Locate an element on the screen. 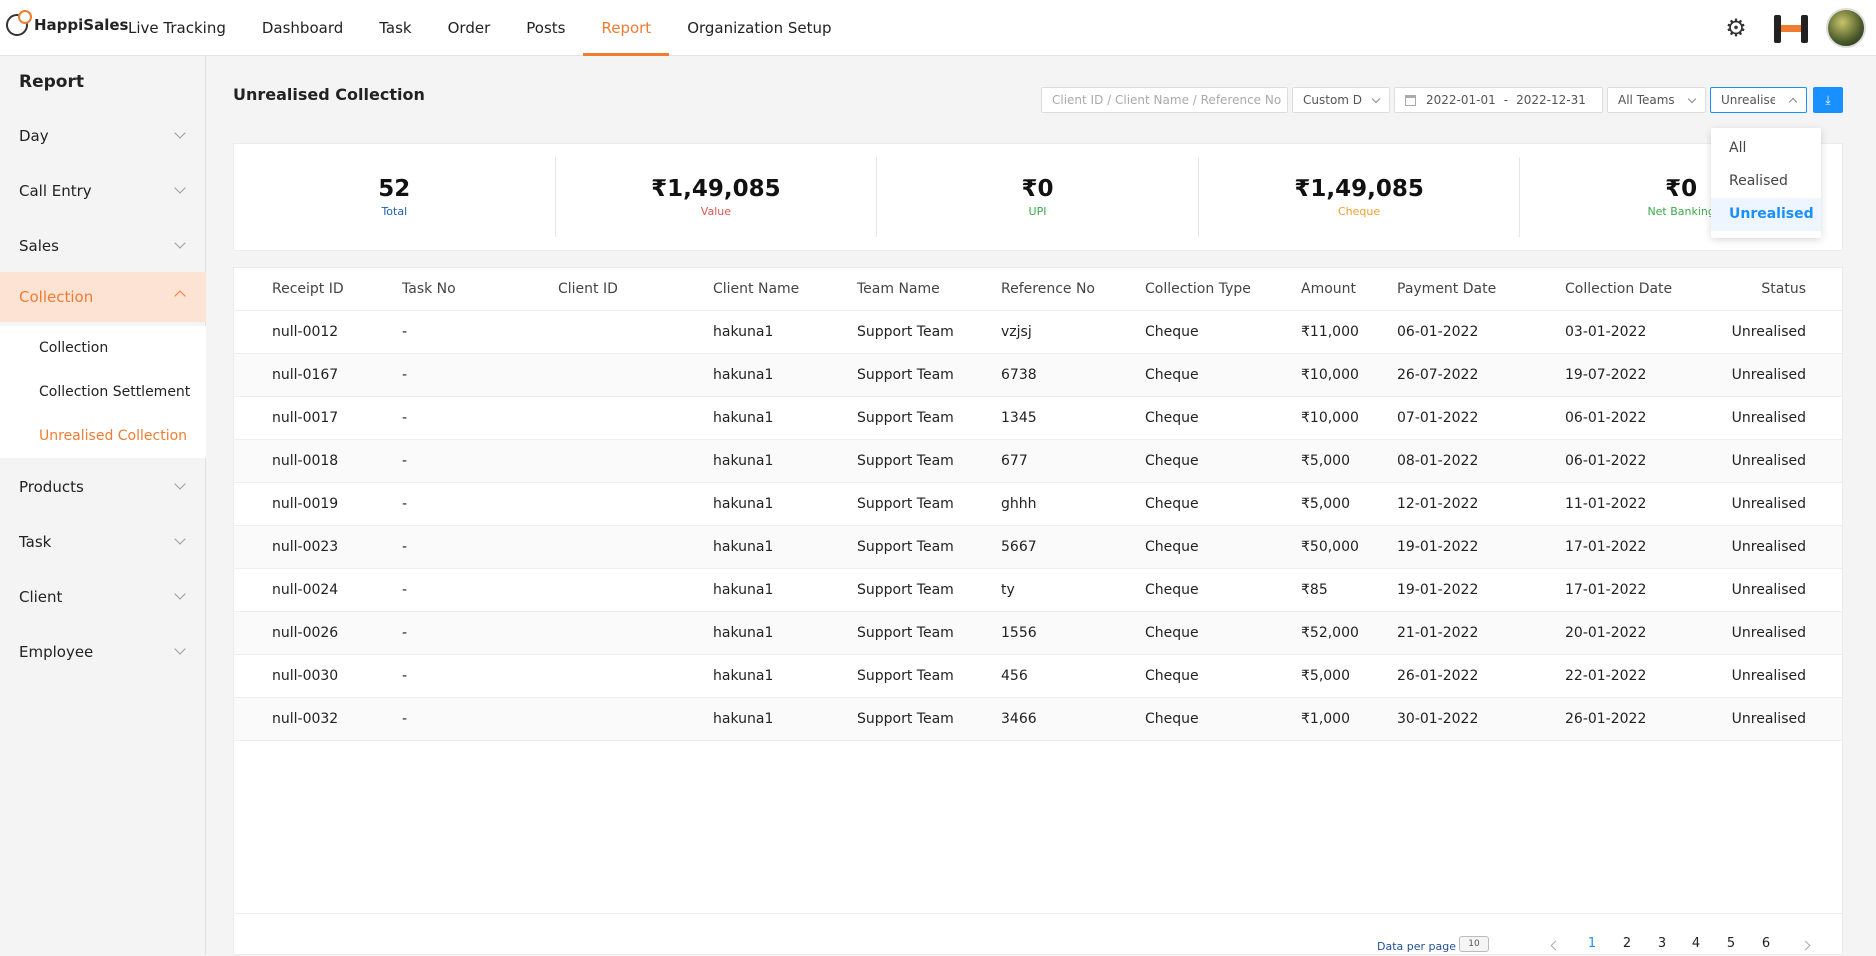  top-right-actions: ⚙ is located at coordinates (1791, 28).